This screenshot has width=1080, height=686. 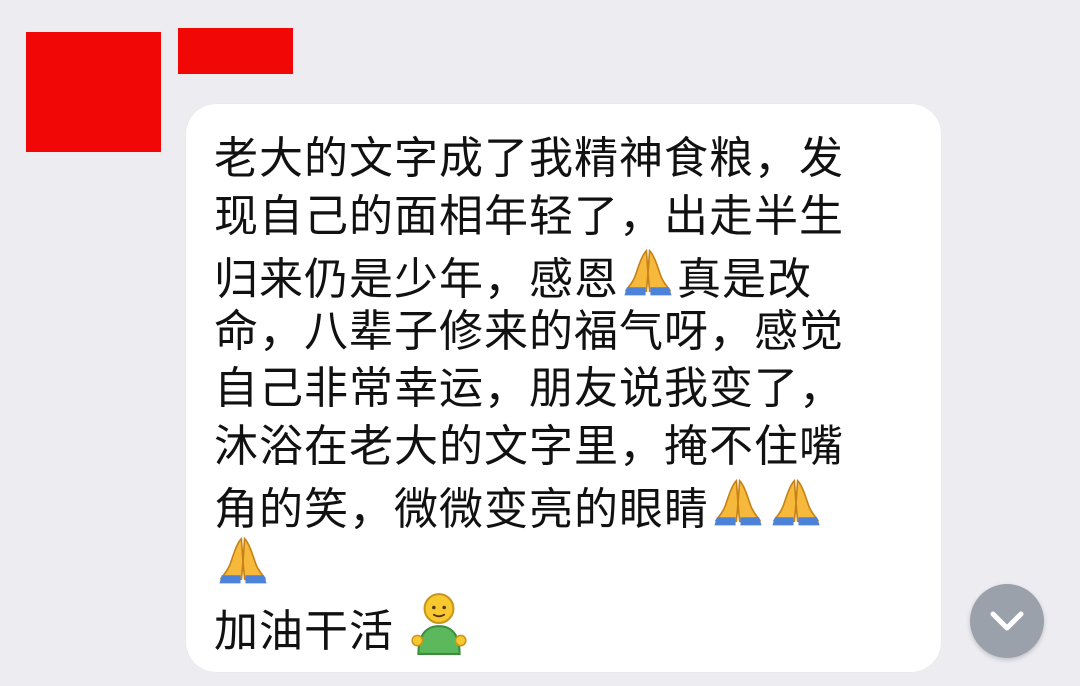 What do you see at coordinates (529, 331) in the screenshot?
I see `message-line: 命，八辈子修来的福气呀，感觉` at bounding box center [529, 331].